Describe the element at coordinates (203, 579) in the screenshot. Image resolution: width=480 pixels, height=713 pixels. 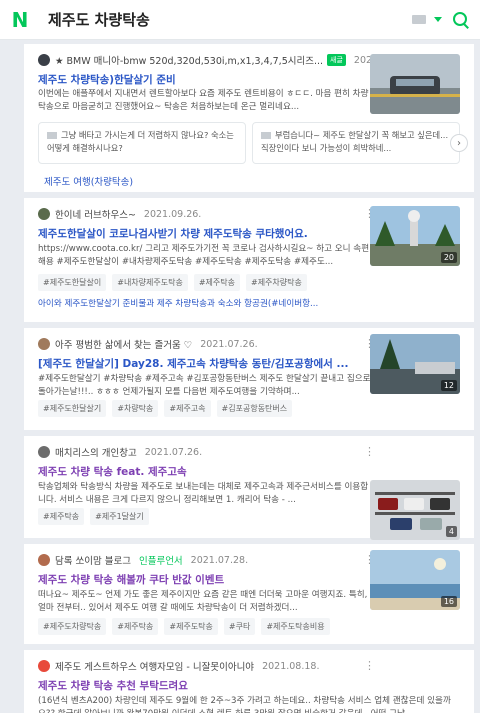
I see `post-title: 제주도 차량 탁송 해볼까 쿠타 반값 이벤트` at that location.